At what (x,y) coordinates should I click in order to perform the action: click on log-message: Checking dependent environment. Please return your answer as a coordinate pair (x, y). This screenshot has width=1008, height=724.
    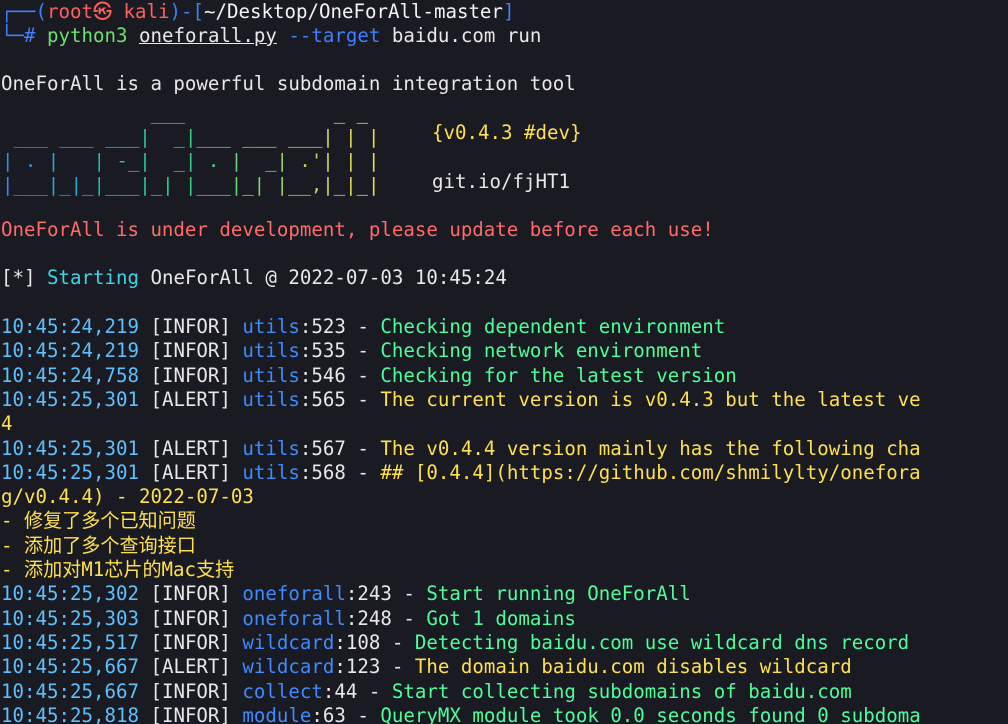
    Looking at the image, I should click on (553, 326).